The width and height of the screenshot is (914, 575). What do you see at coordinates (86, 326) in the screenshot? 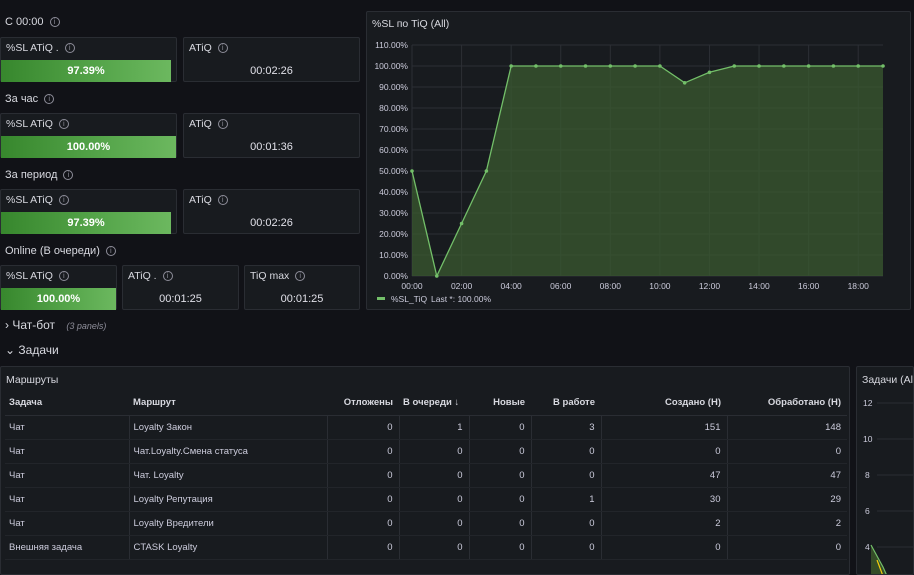
I see `row-chatbot-panel-count: (3 panels)` at bounding box center [86, 326].